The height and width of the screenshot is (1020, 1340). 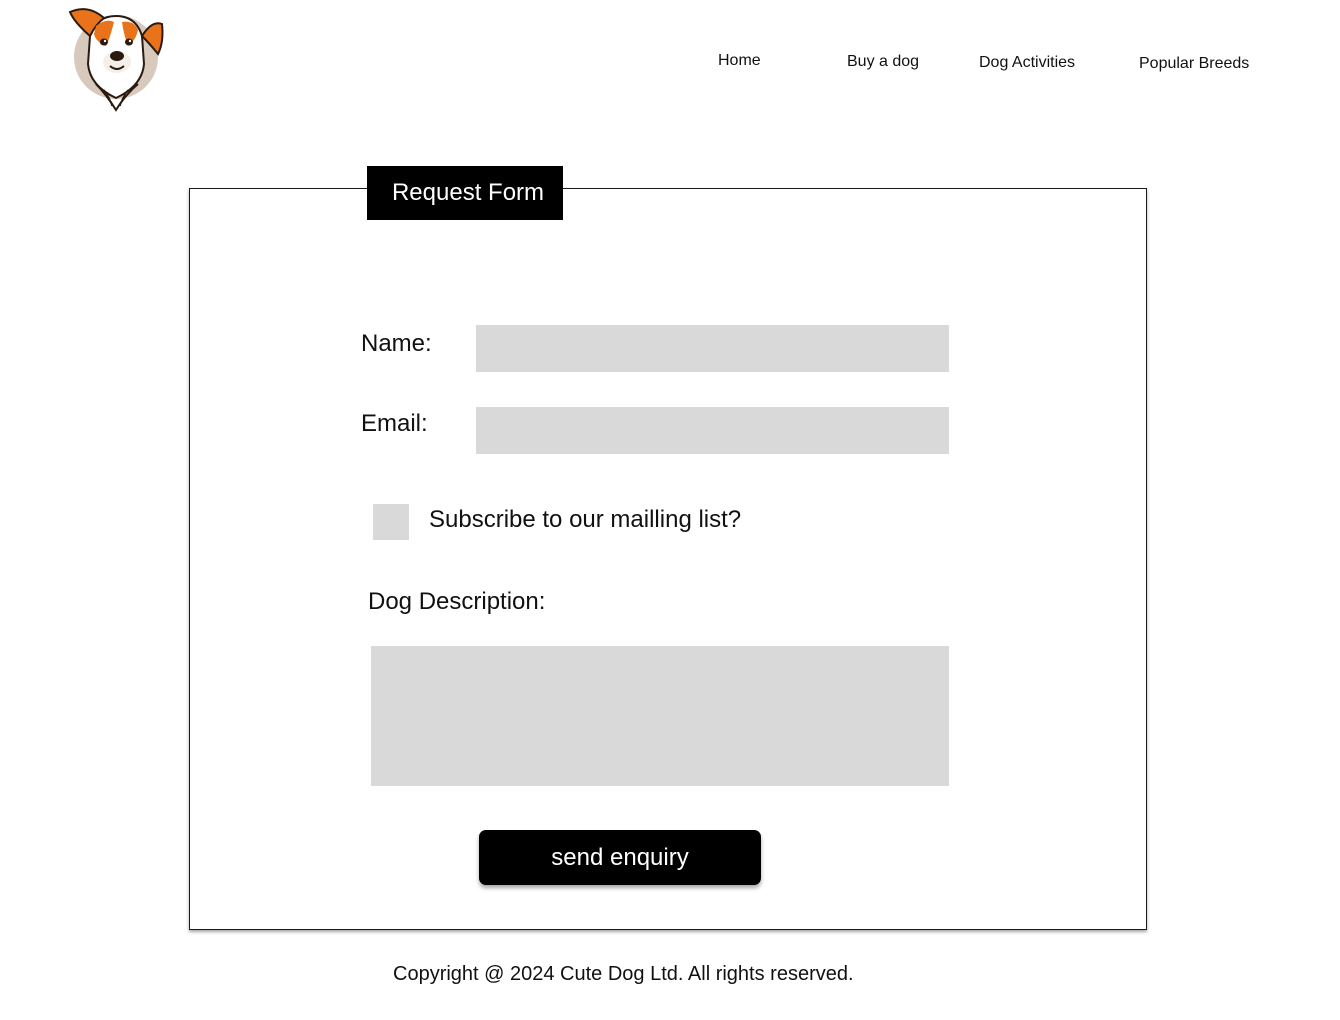 What do you see at coordinates (1027, 63) in the screenshot?
I see `nav-link-dog-activities: Dog Activities` at bounding box center [1027, 63].